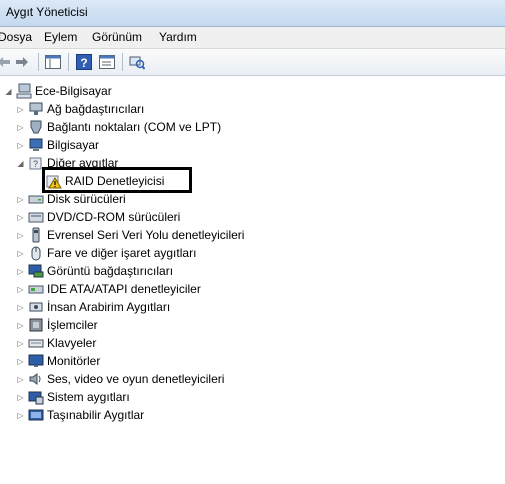  I want to click on tree-item-network-adapters: ▷ Ağ bağdaştırıcıları, so click(80, 109).